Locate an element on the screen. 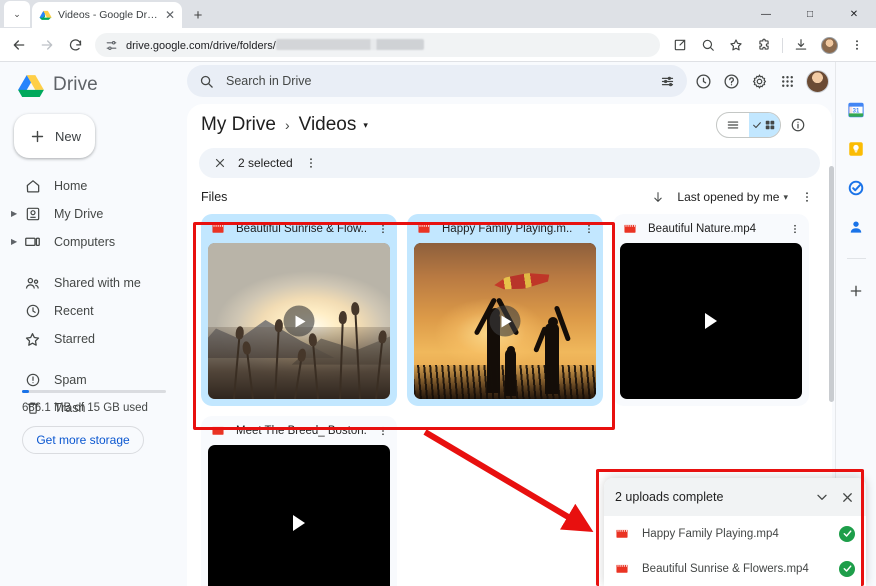  site-settings-icon is located at coordinates (111, 45).